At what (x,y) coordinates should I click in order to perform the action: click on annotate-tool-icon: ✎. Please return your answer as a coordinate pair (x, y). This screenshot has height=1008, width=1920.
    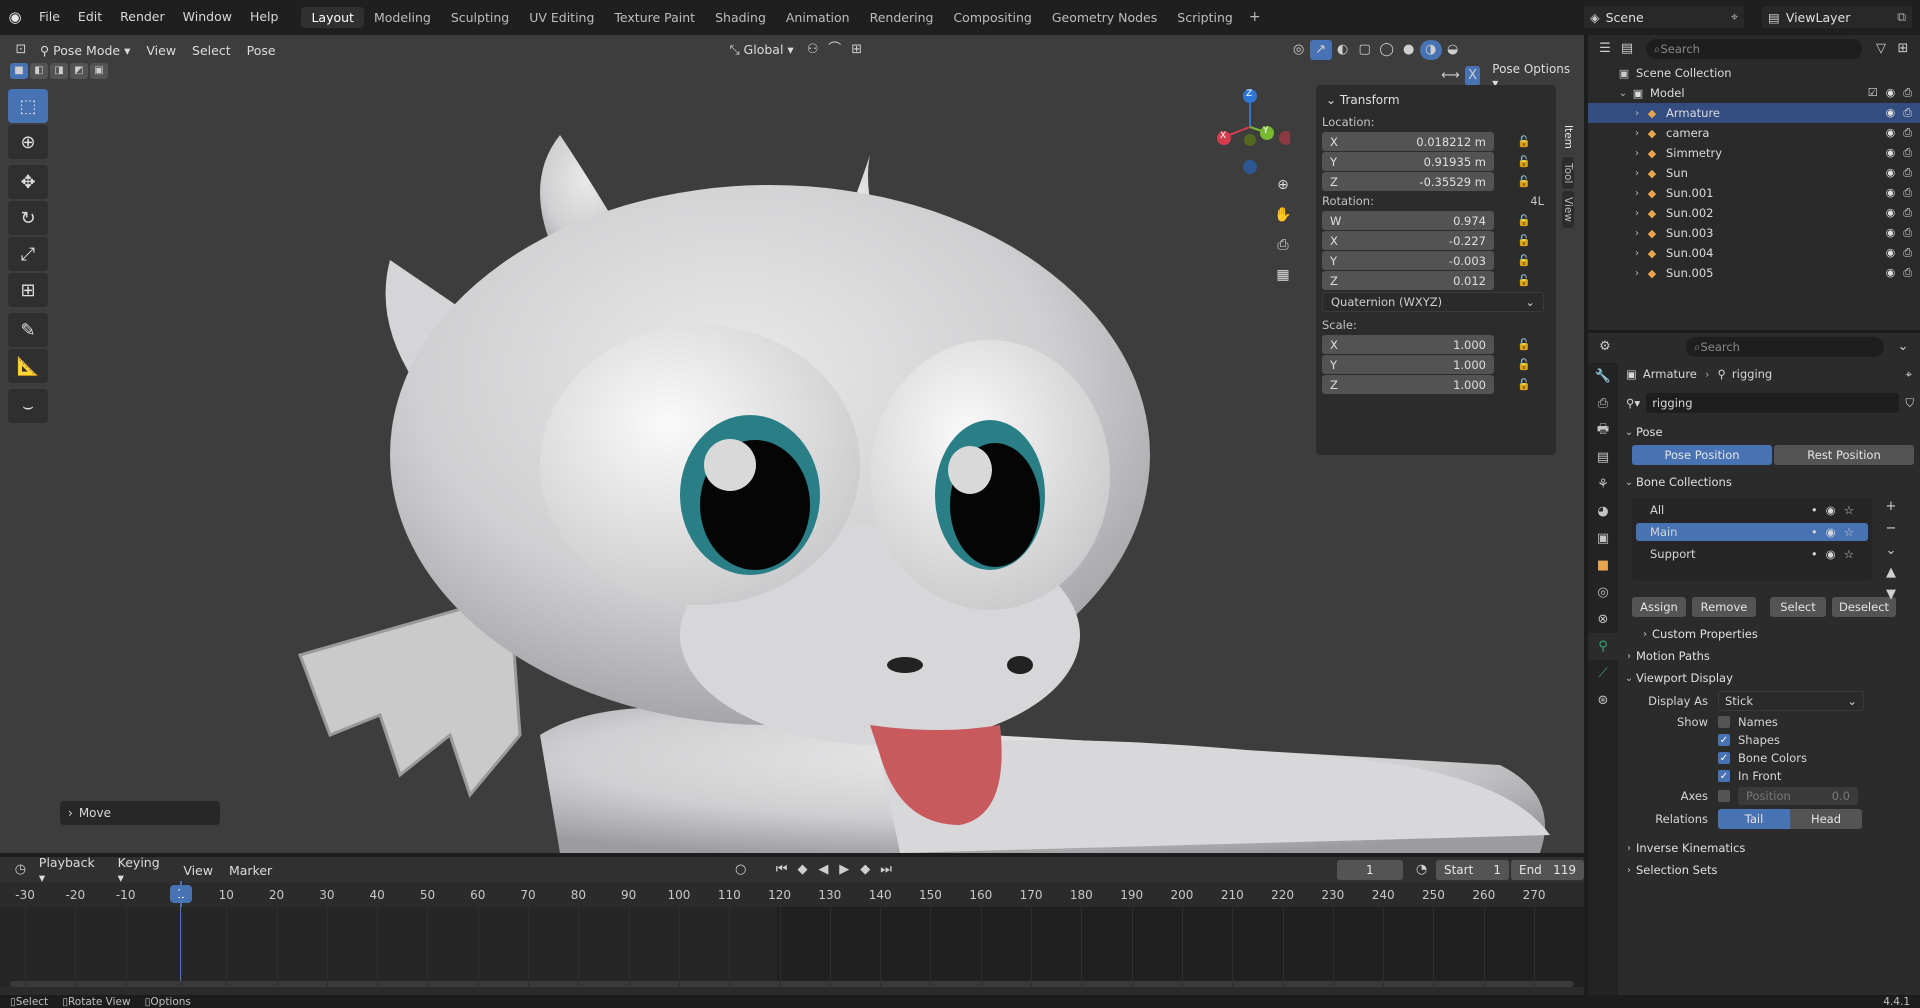
    Looking at the image, I should click on (28, 330).